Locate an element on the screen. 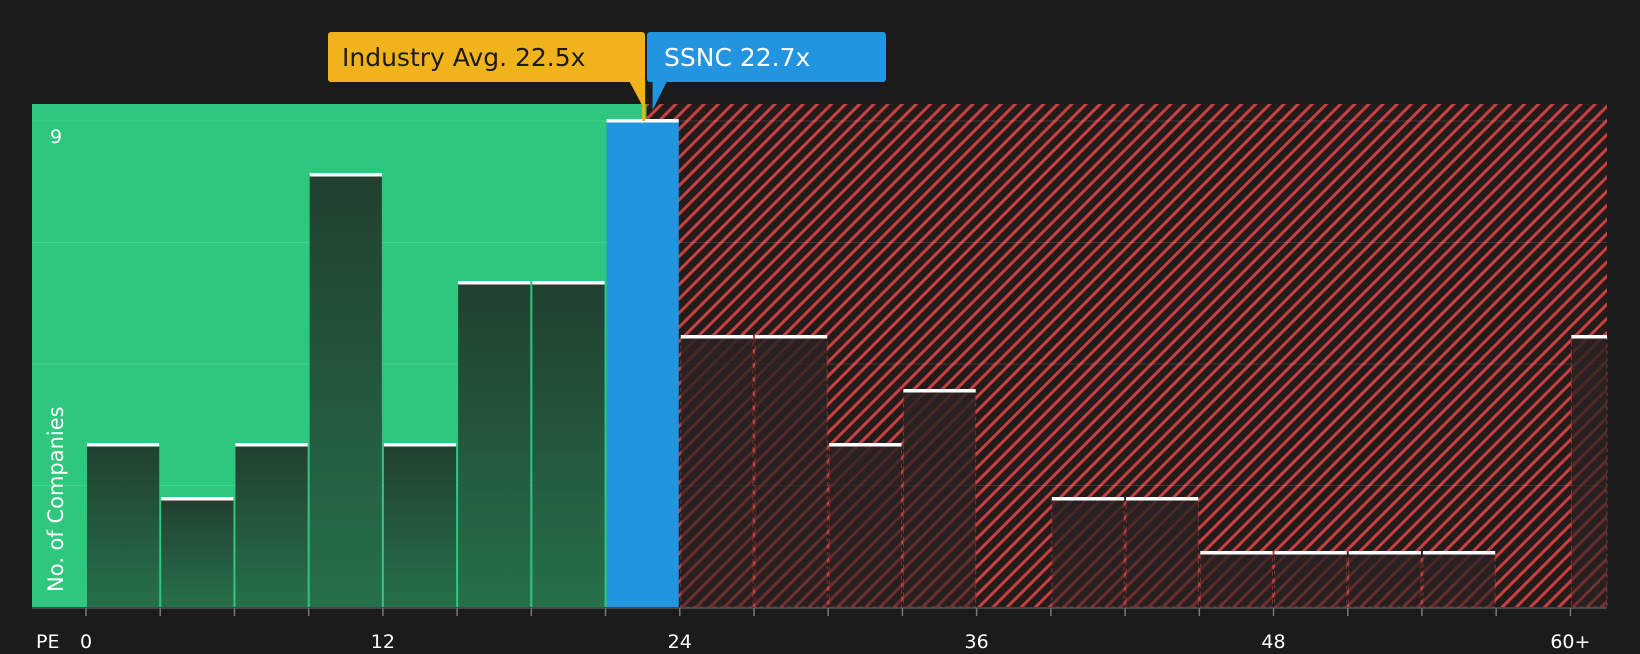 The width and height of the screenshot is (1640, 654). x-tick-label: 24 is located at coordinates (680, 640).